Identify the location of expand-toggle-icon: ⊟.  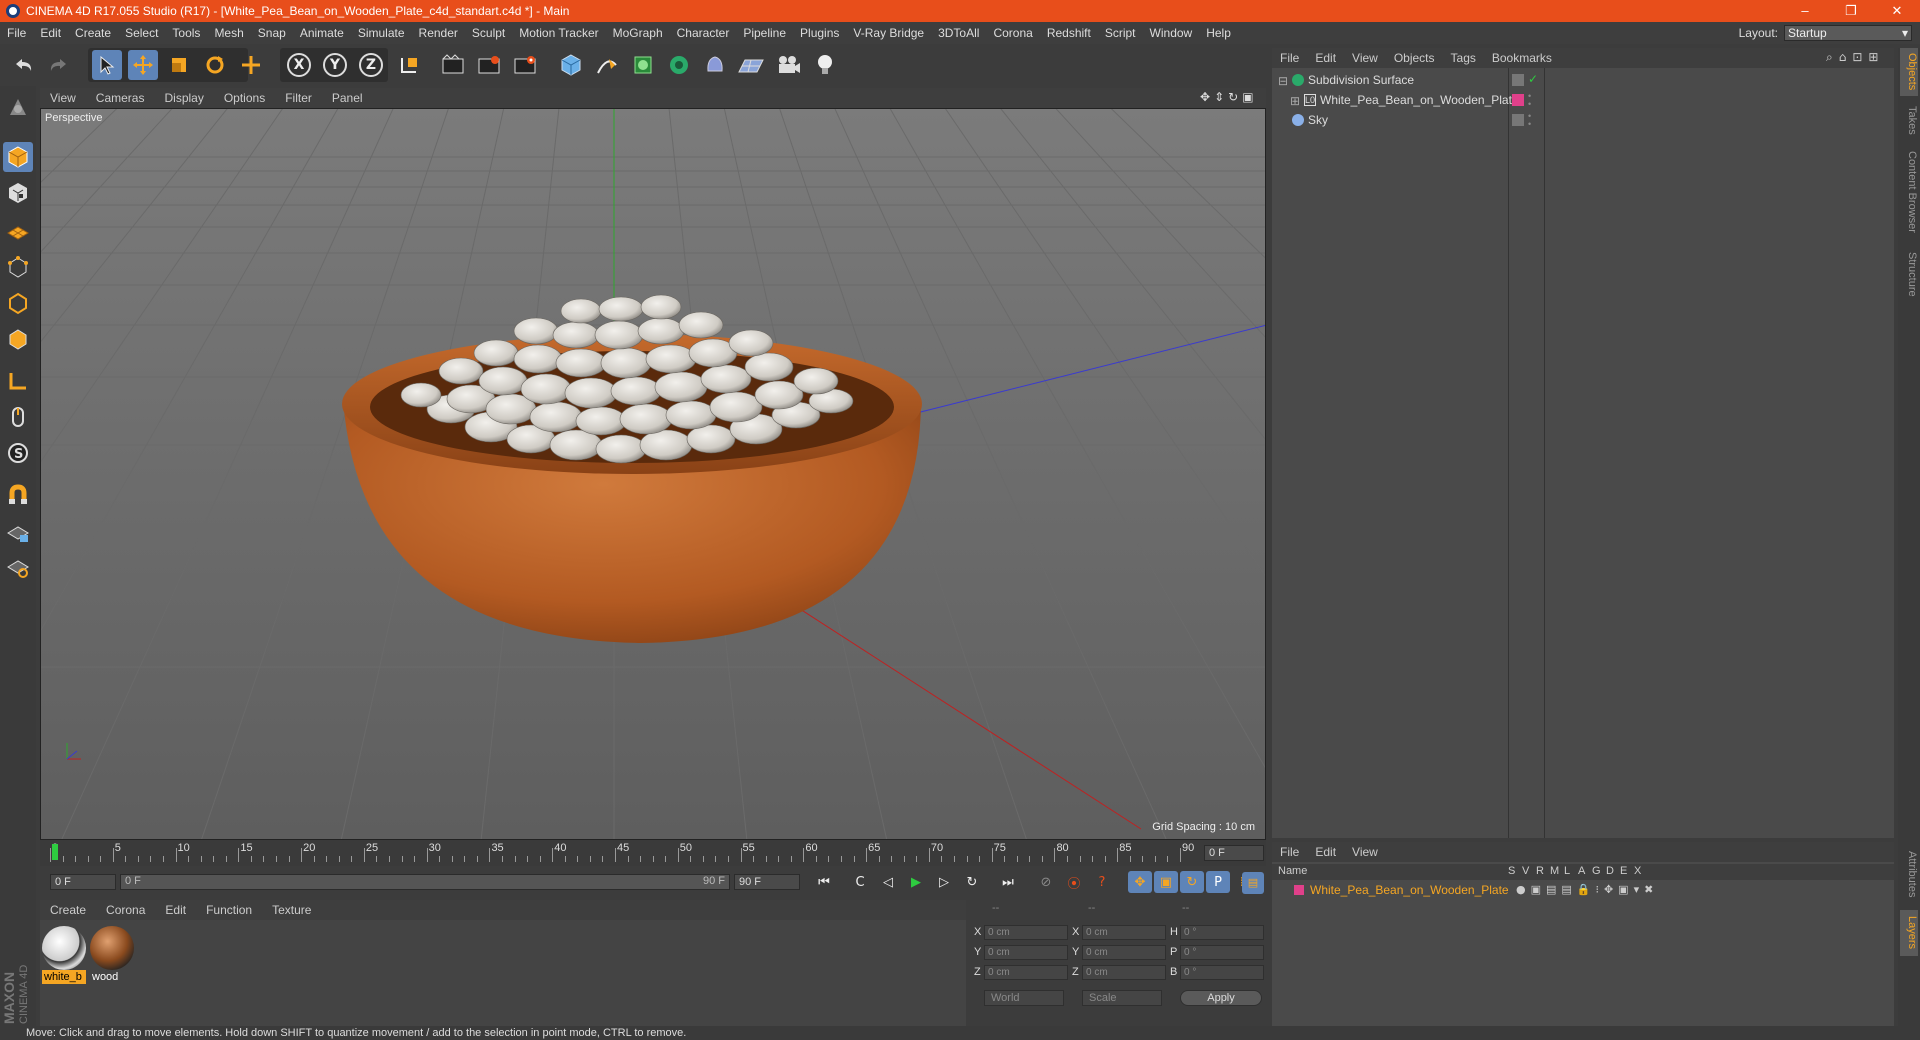
(1283, 81).